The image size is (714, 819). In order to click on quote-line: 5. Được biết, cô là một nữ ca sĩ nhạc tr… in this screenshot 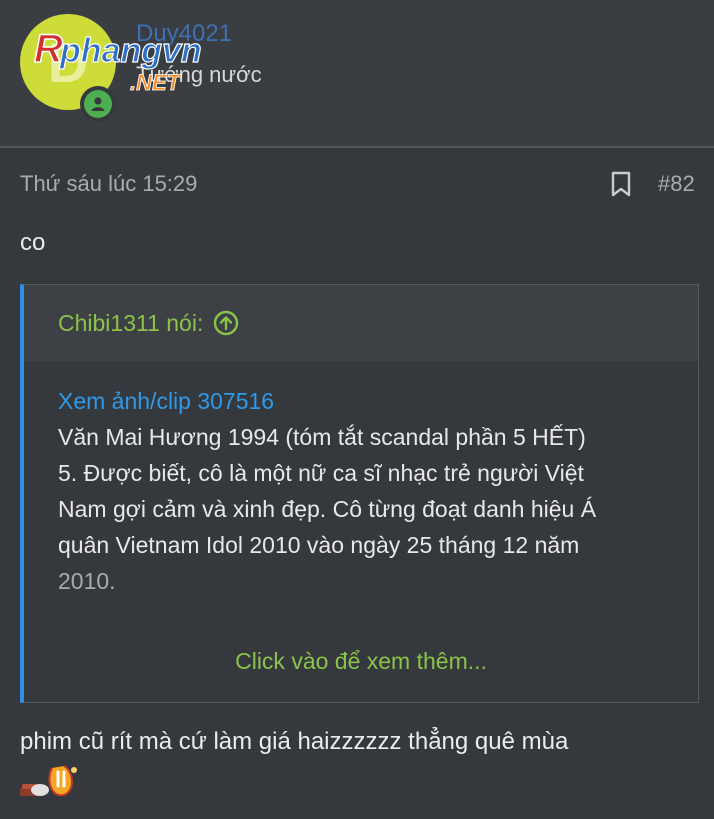, I will do `click(321, 473)`.